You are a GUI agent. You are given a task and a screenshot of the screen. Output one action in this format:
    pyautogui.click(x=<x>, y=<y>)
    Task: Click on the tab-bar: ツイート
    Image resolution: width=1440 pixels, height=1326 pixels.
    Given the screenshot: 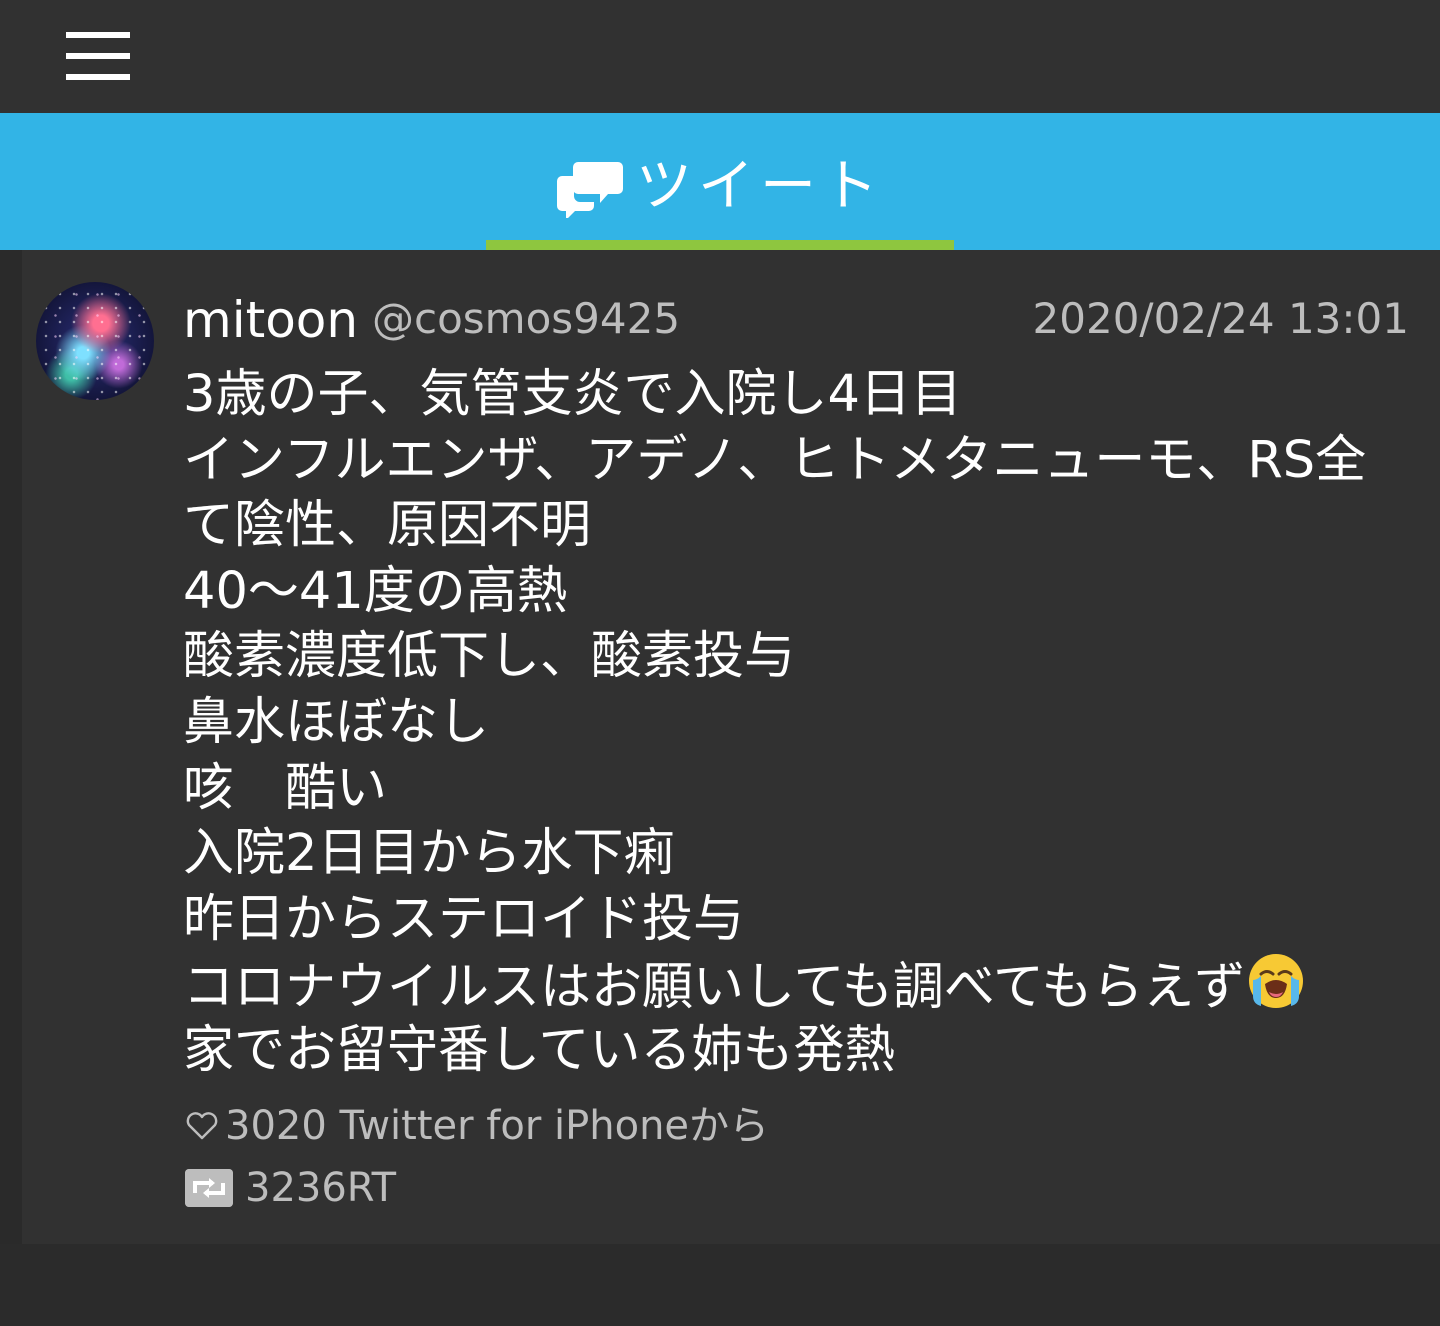 What is the action you would take?
    pyautogui.click(x=720, y=181)
    